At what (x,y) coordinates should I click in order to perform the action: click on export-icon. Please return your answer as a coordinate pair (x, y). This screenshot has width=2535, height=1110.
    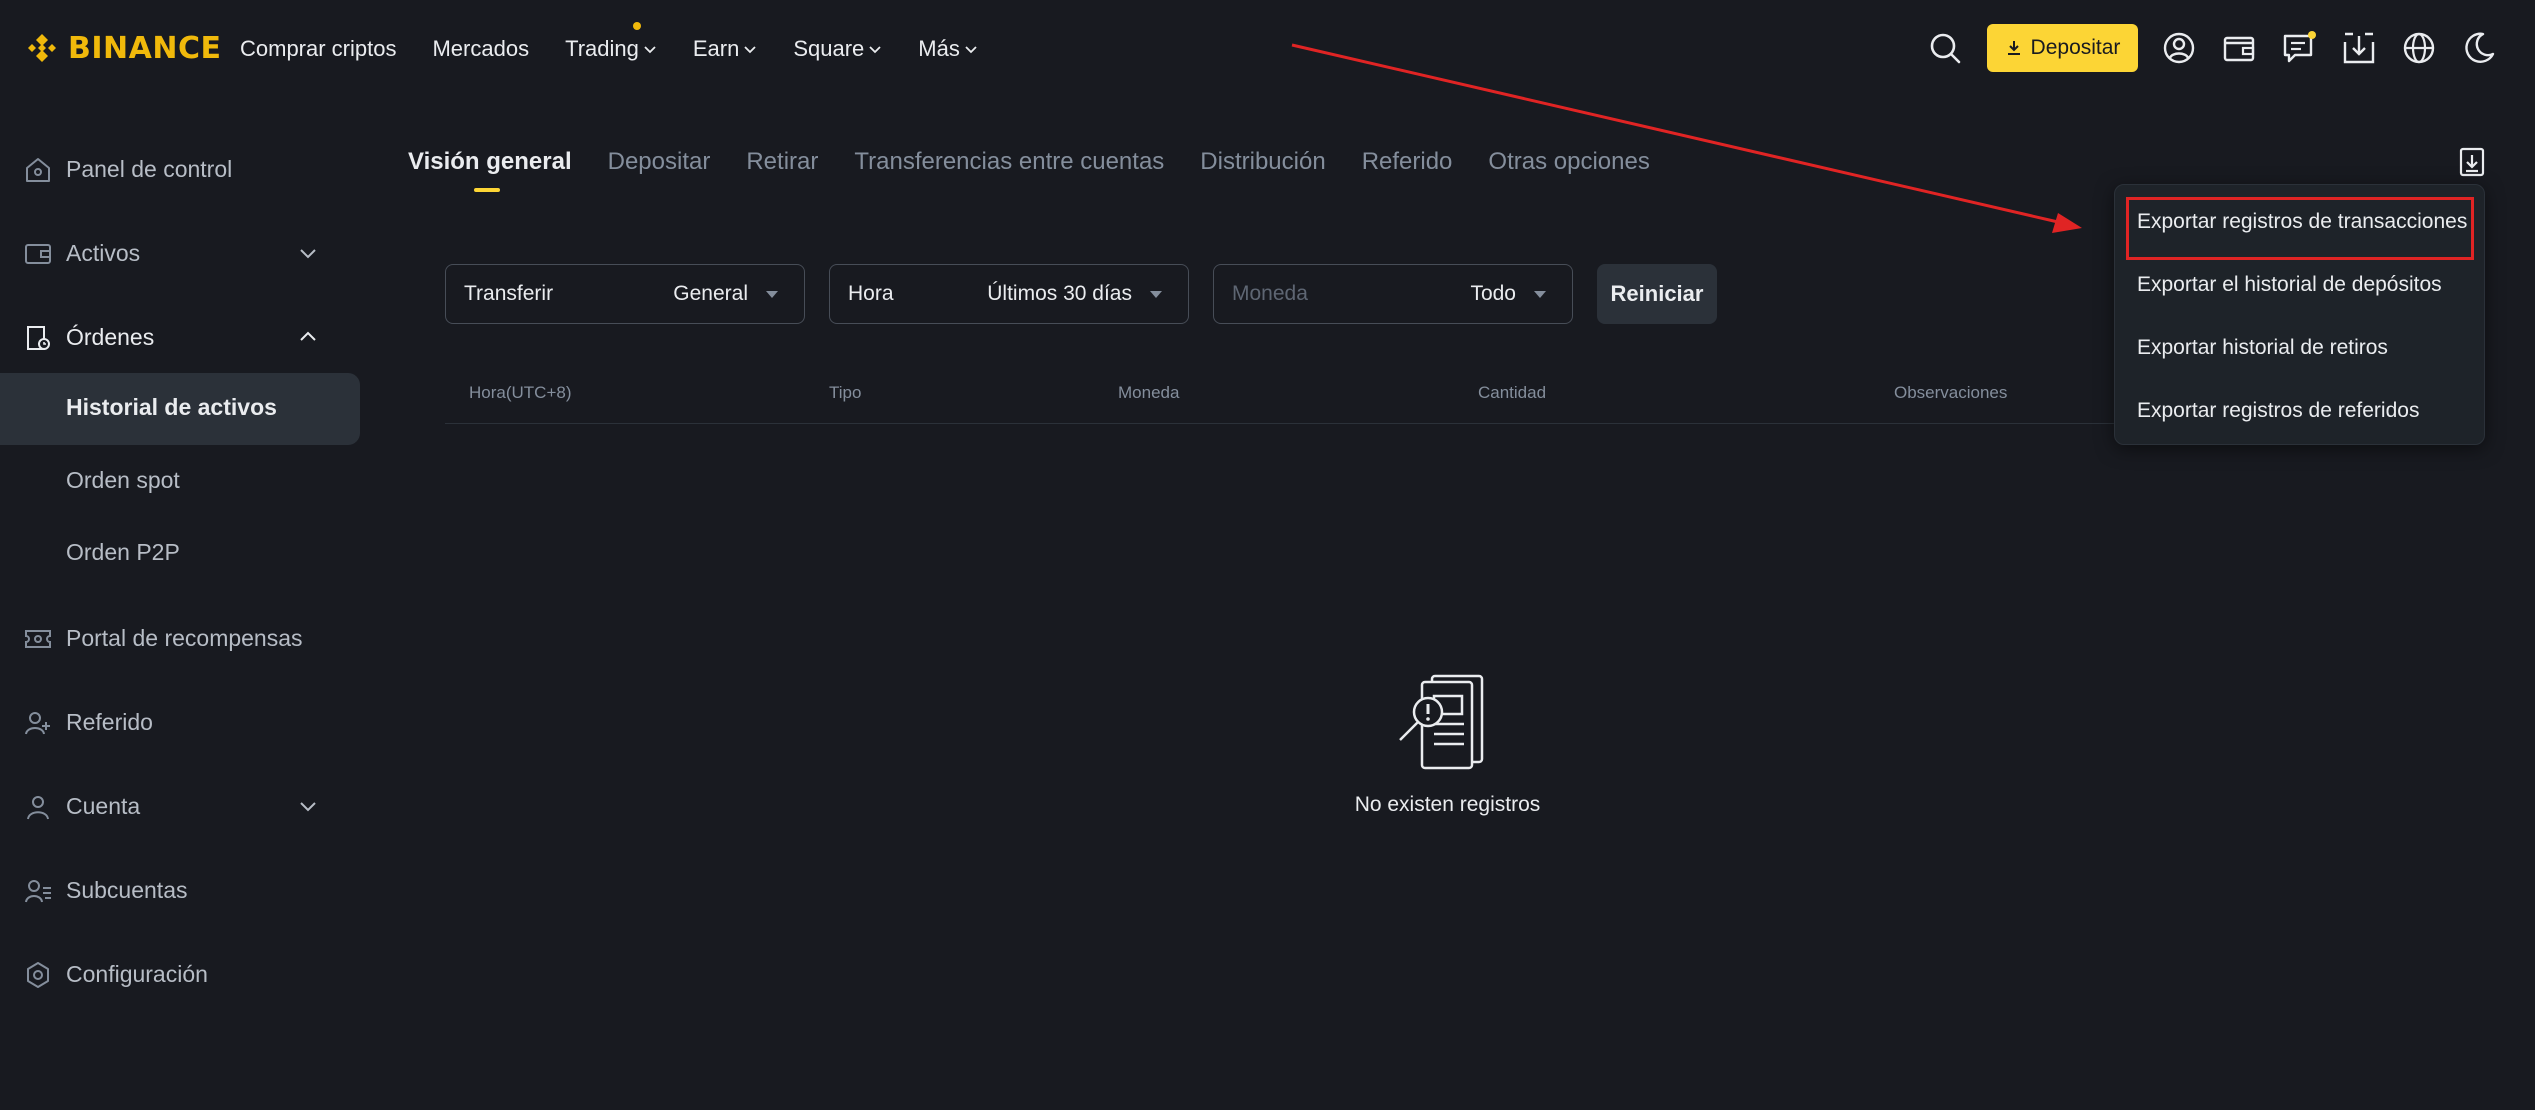
    Looking at the image, I should click on (2472, 162).